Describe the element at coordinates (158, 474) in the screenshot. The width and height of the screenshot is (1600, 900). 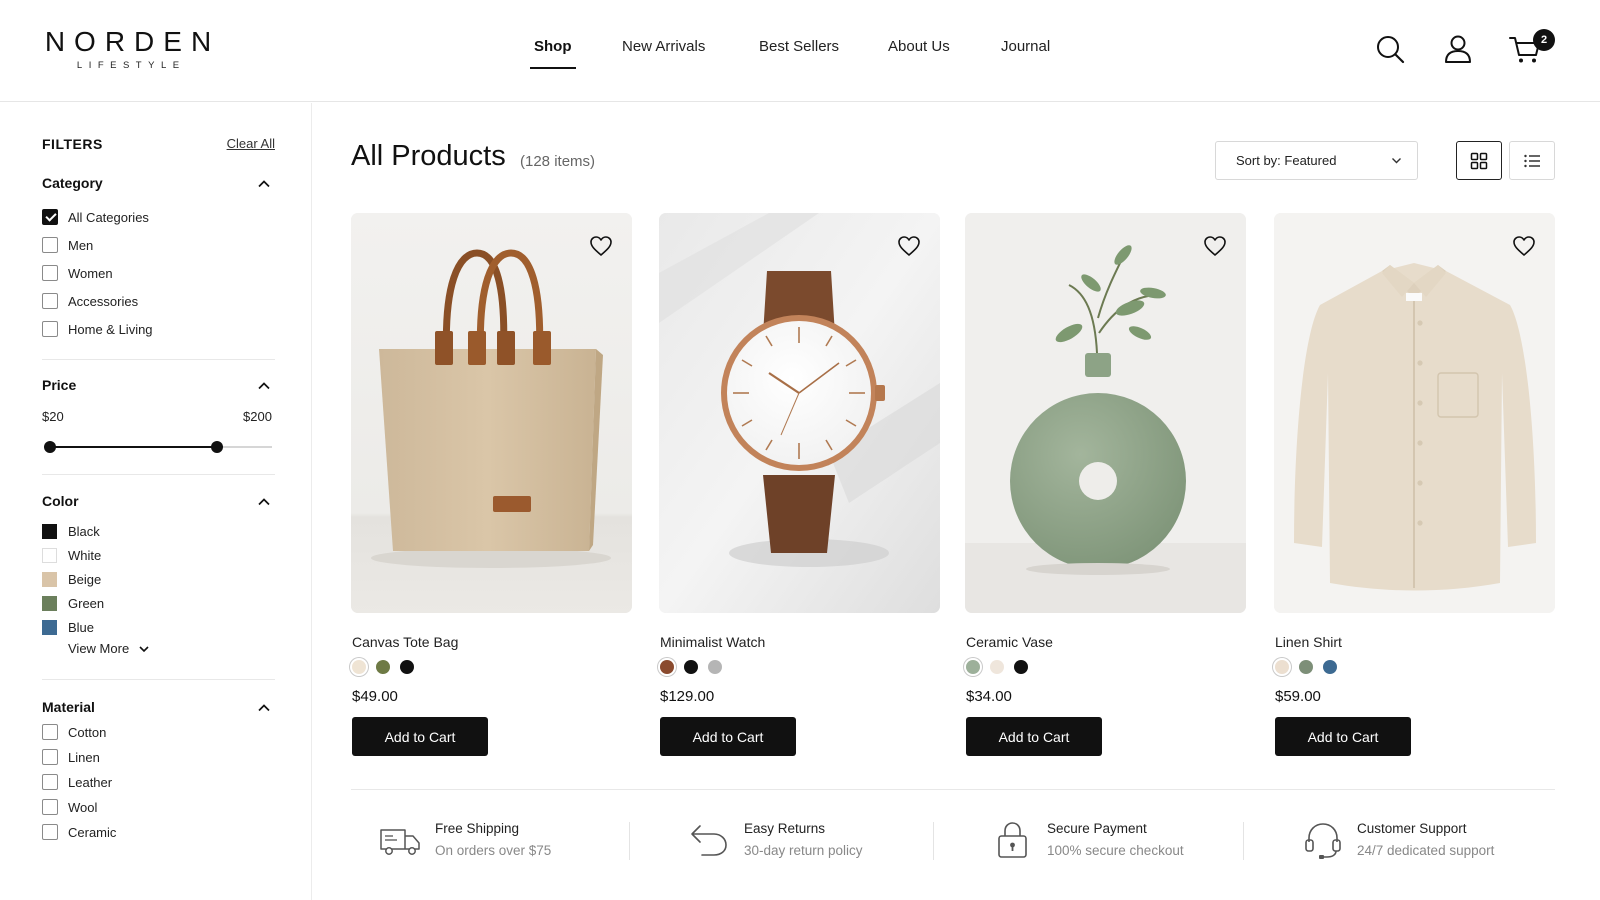
I see `section-divider` at that location.